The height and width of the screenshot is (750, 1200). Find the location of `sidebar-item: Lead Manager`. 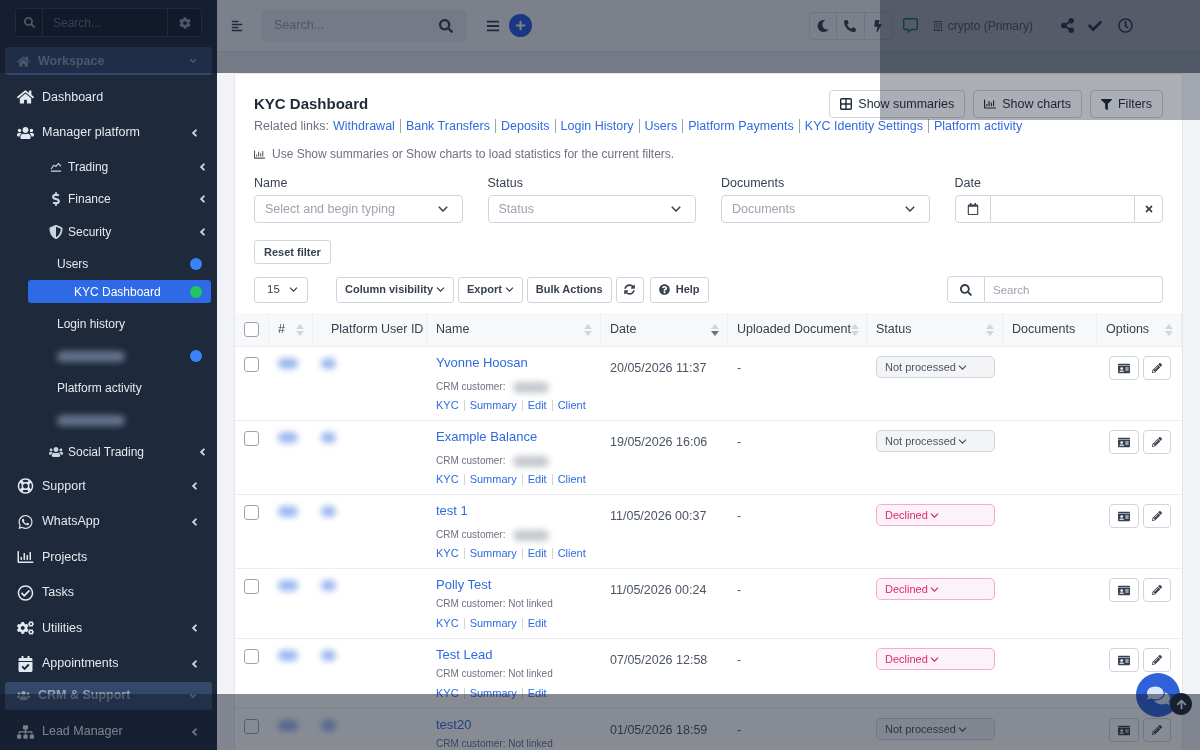

sidebar-item: Lead Manager is located at coordinates (108, 732).